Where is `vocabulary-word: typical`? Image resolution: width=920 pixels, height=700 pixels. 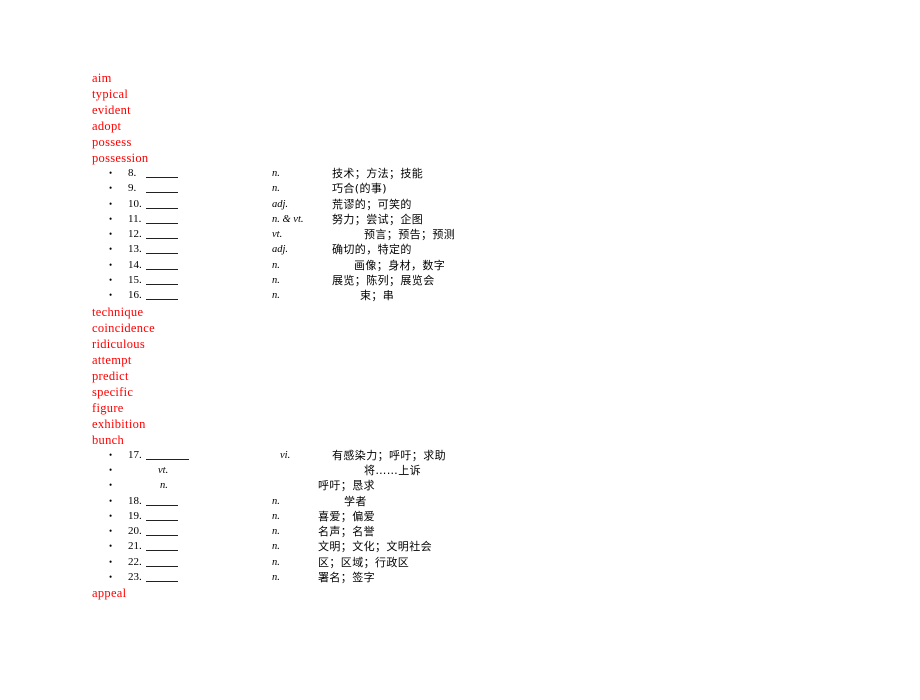
vocabulary-word: typical is located at coordinates (110, 94).